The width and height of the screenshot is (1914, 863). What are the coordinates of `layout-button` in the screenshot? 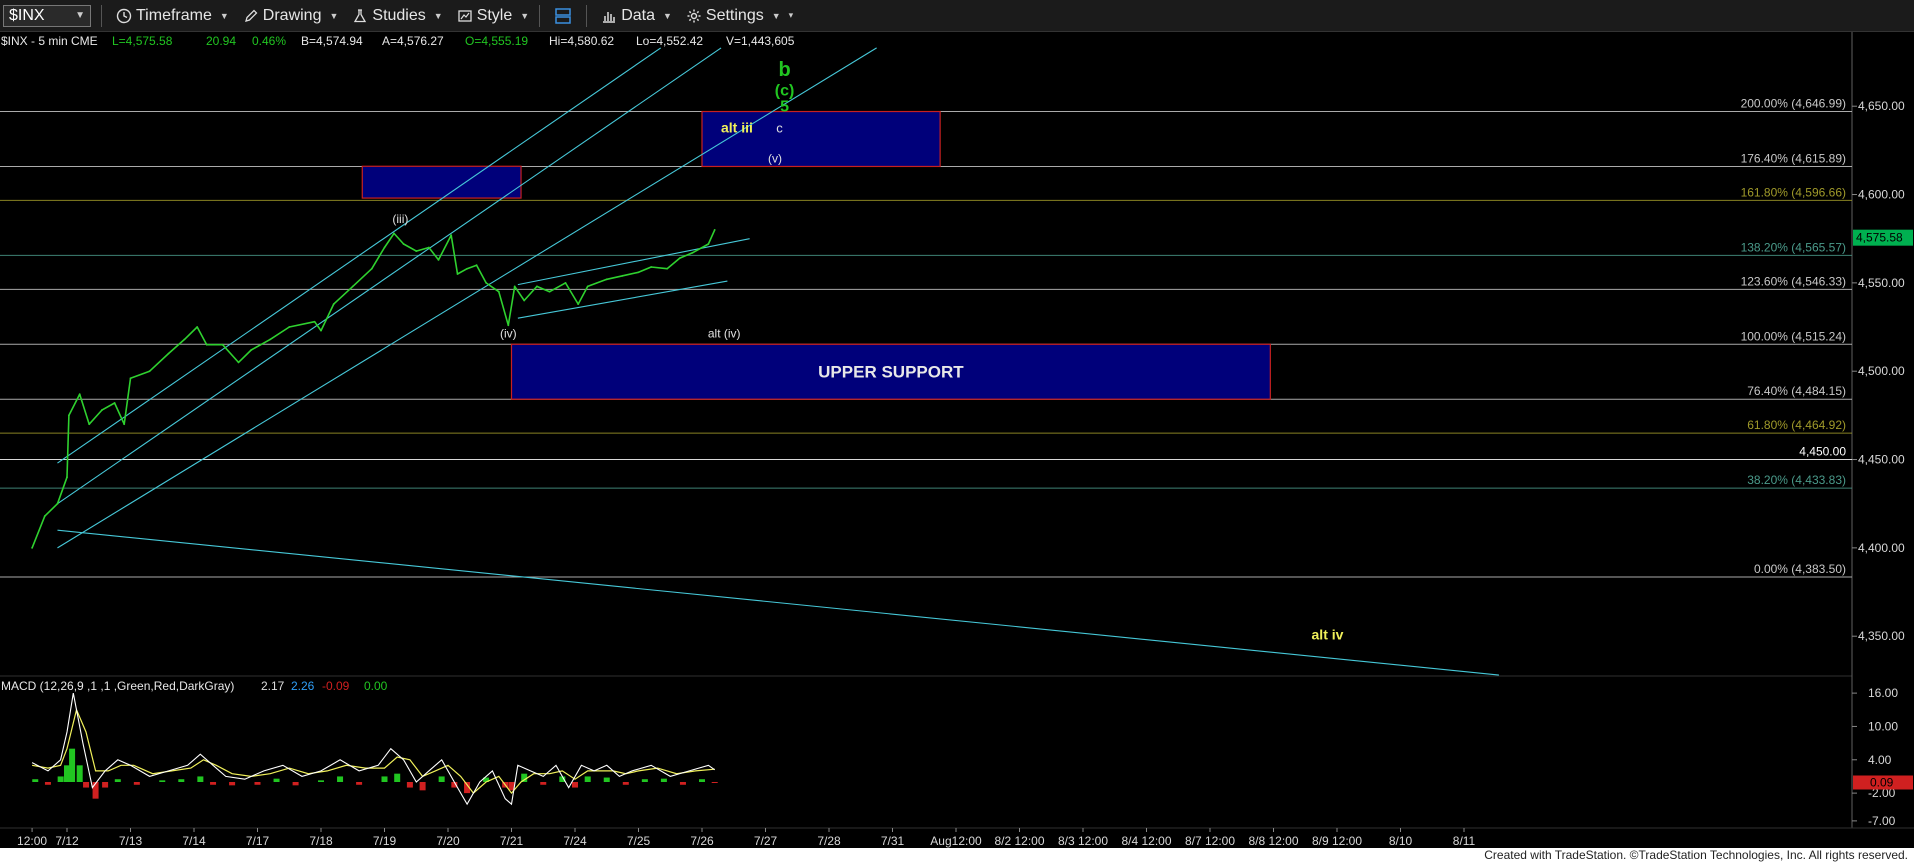 It's located at (565, 15).